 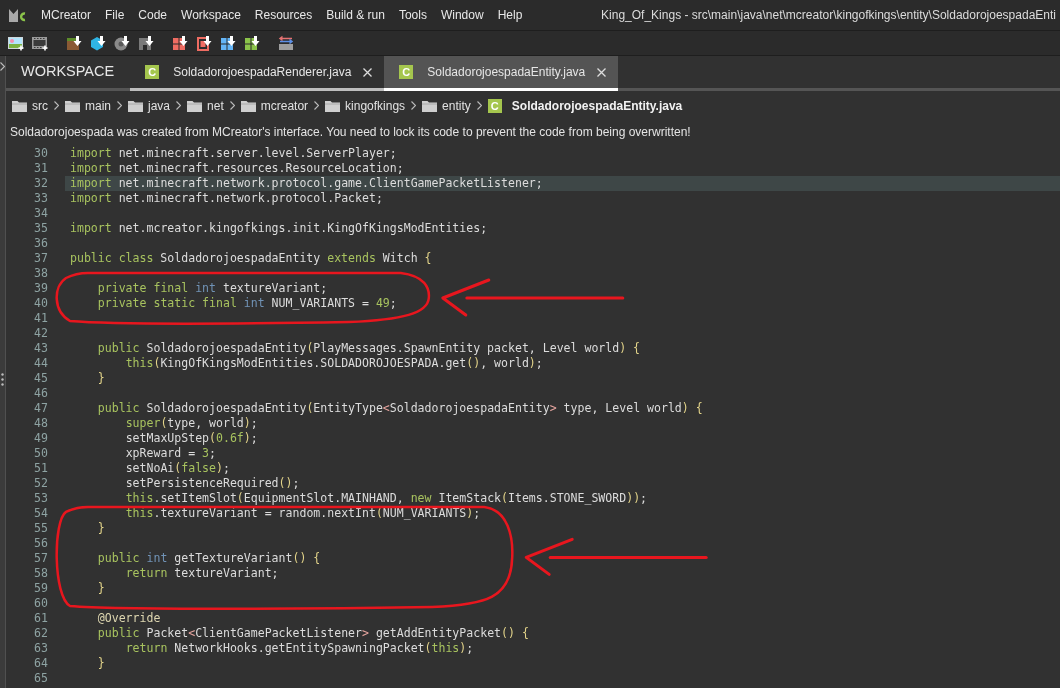 I want to click on menu-item: Tools, so click(x=412, y=15).